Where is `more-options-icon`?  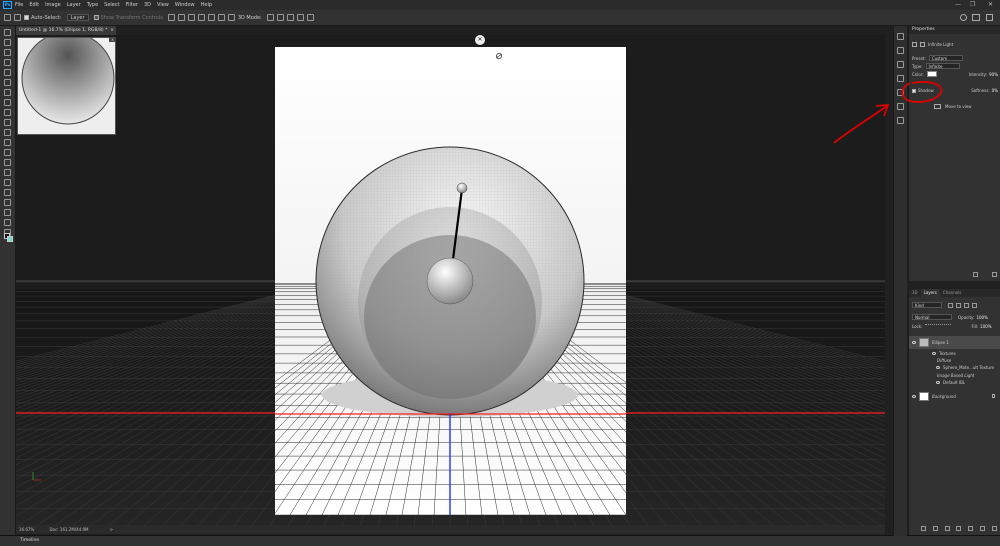 more-options-icon is located at coordinates (231, 17).